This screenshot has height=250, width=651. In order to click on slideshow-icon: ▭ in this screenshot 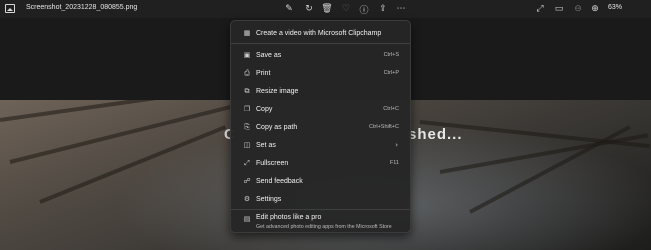, I will do `click(559, 9)`.